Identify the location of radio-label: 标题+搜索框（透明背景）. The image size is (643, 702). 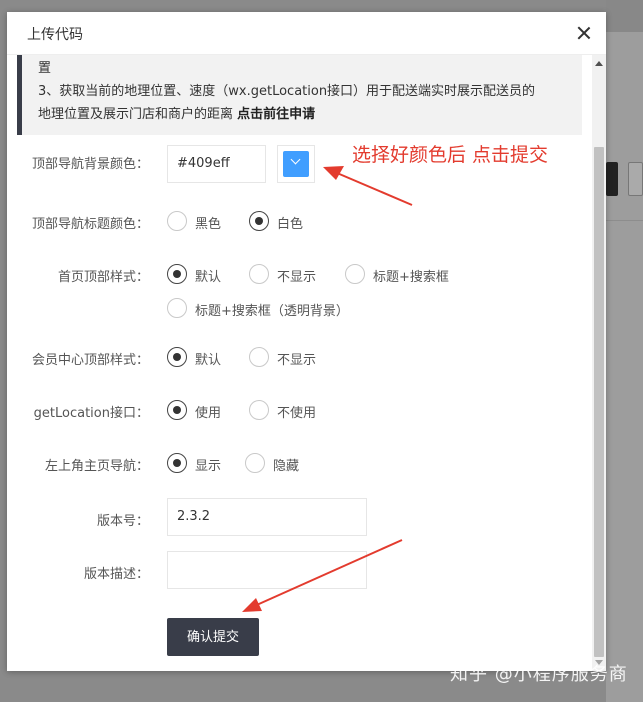
(272, 311).